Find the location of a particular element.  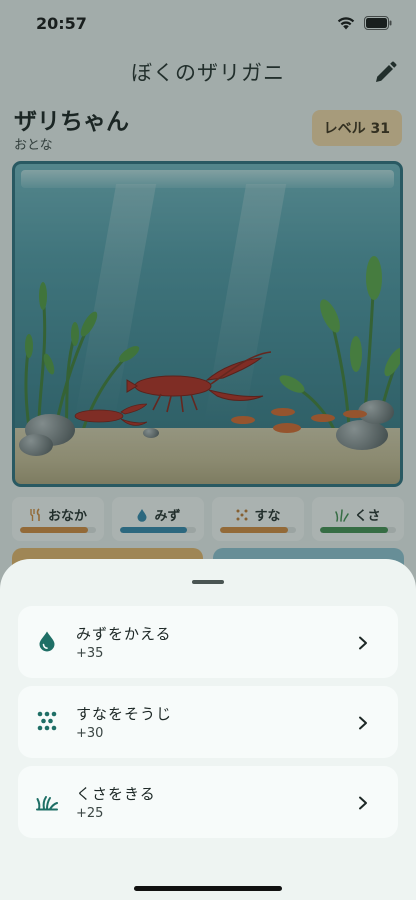

action-title: くさをきる is located at coordinates (116, 794).